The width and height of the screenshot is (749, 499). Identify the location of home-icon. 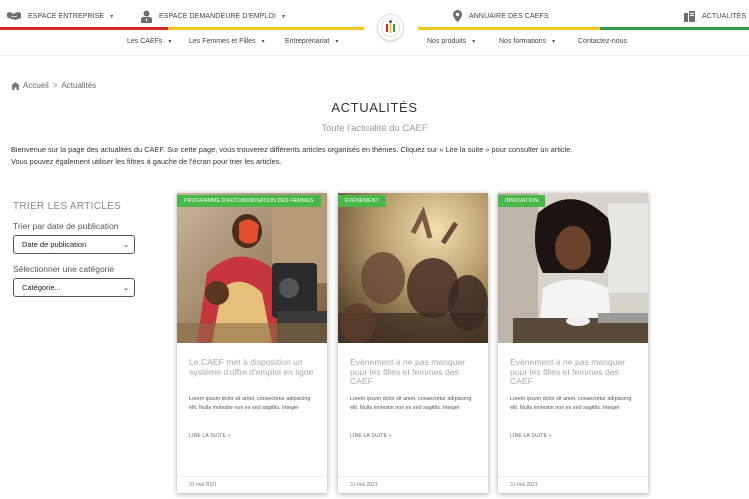
(15, 85).